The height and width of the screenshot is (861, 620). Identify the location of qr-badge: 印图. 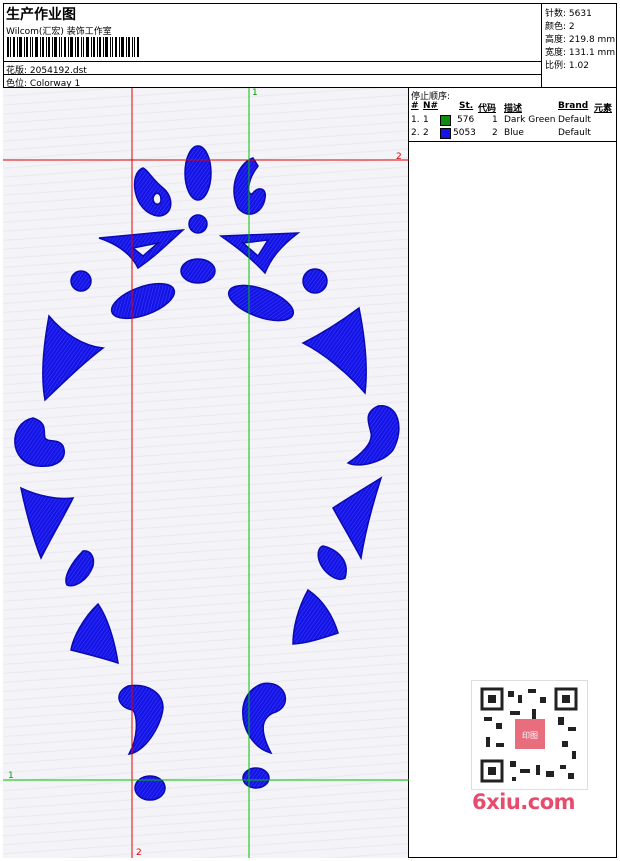
(530, 735).